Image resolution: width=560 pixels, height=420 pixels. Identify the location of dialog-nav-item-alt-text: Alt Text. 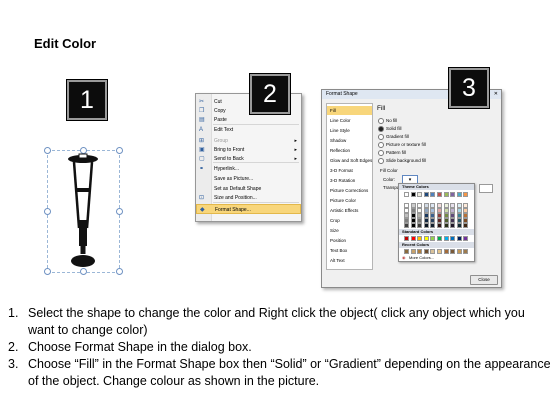
(349, 260).